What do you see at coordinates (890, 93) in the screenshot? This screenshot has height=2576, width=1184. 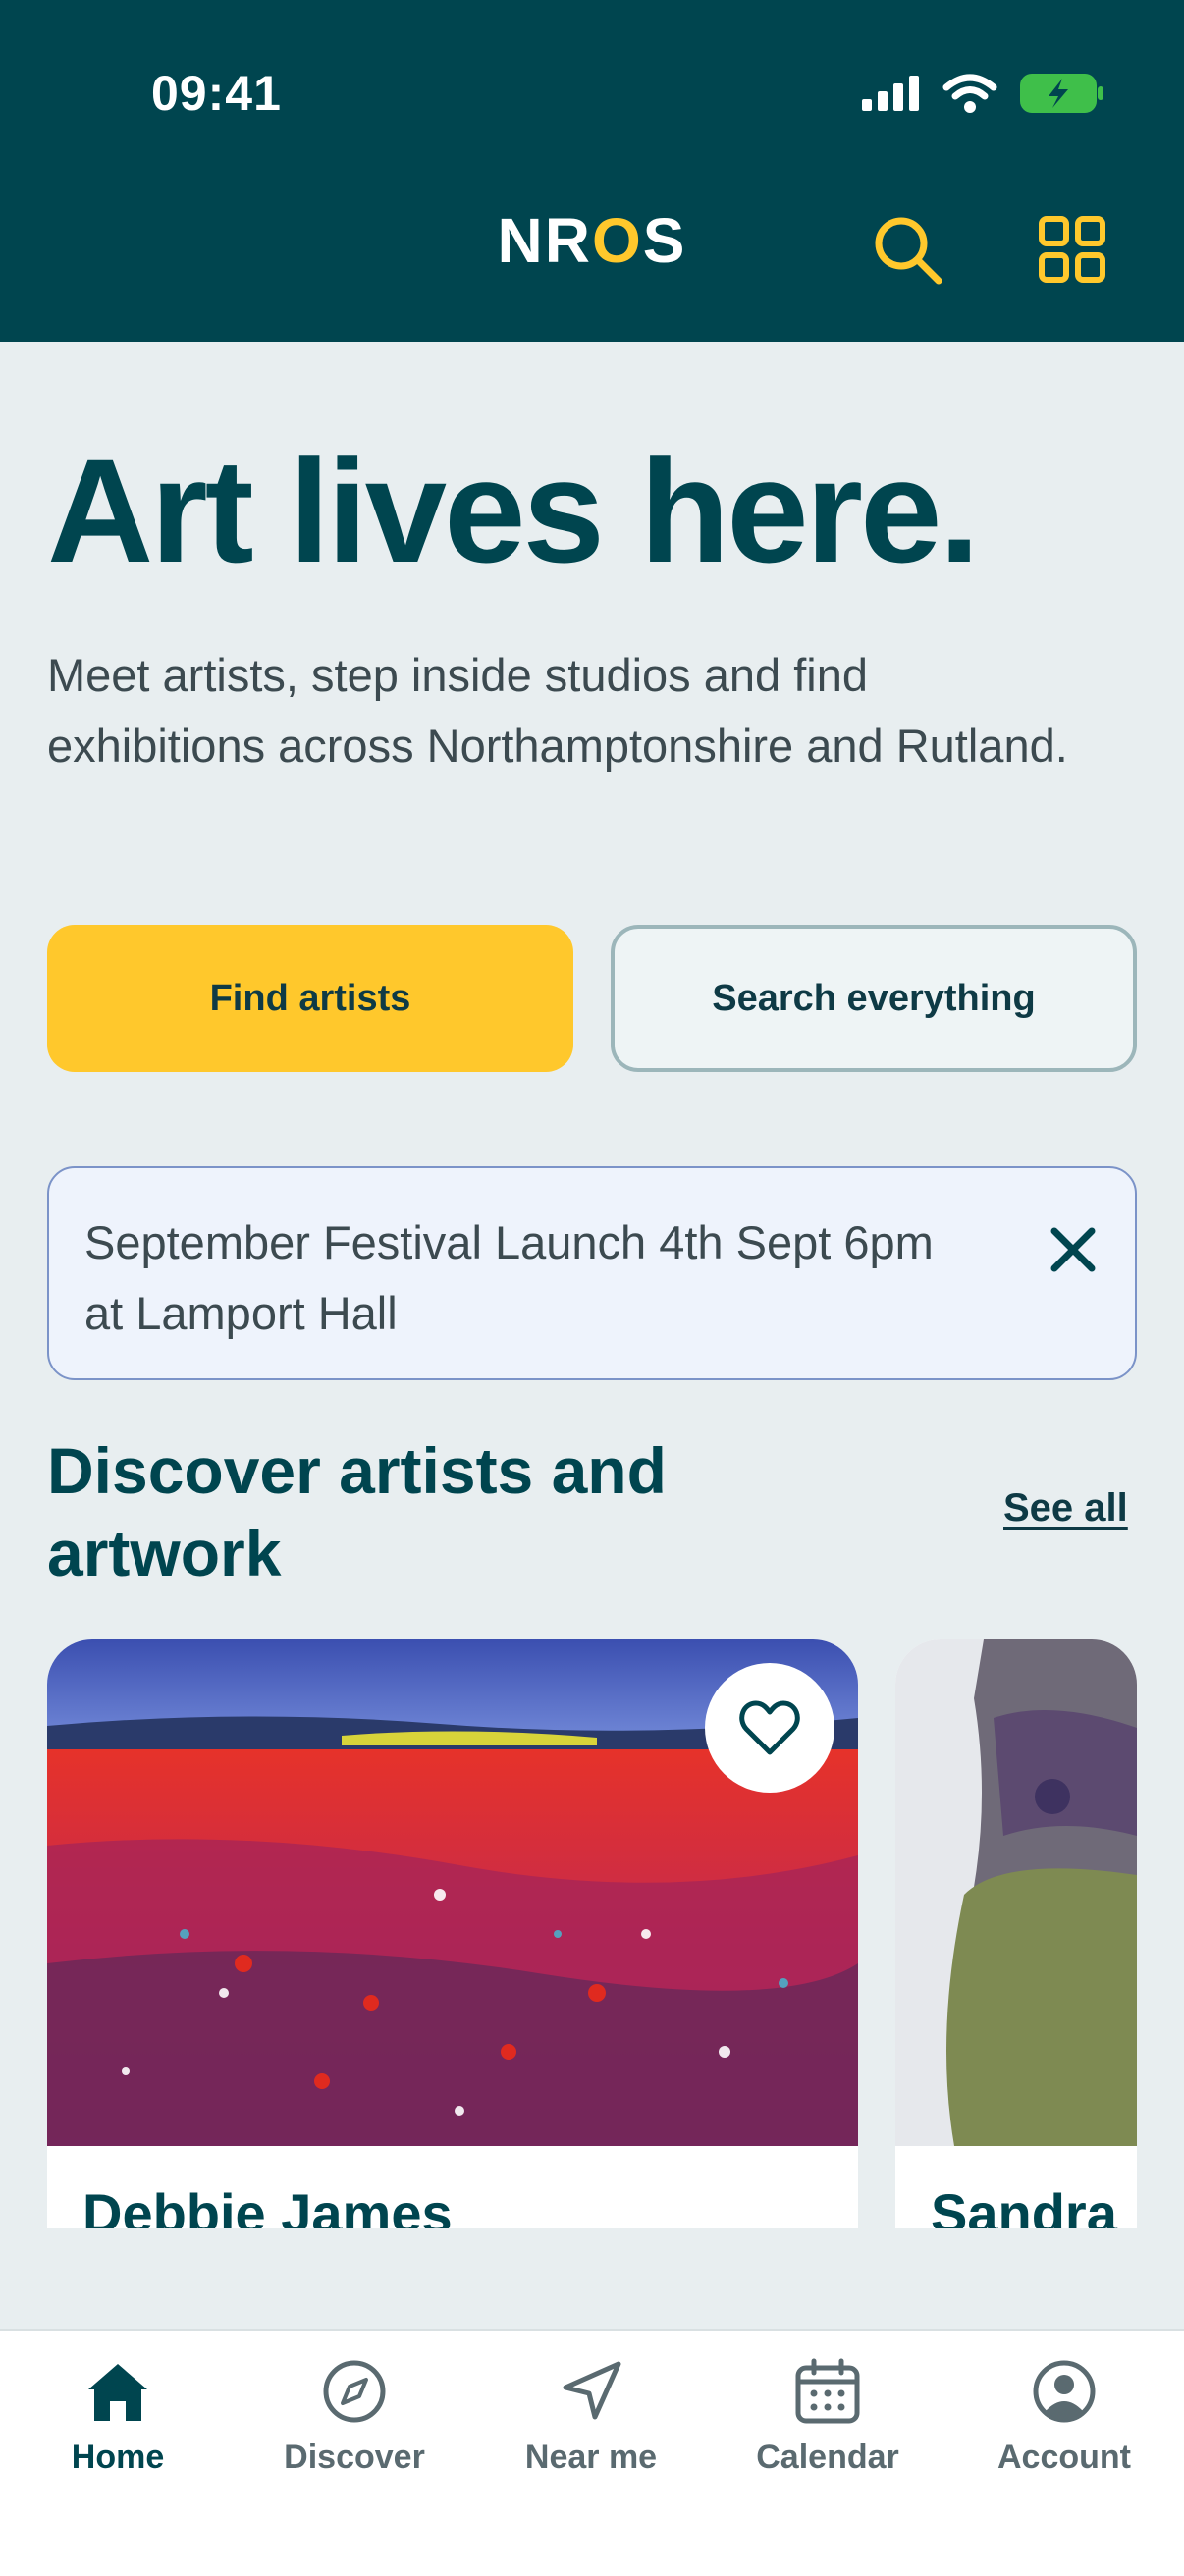 I see `signal-icon` at bounding box center [890, 93].